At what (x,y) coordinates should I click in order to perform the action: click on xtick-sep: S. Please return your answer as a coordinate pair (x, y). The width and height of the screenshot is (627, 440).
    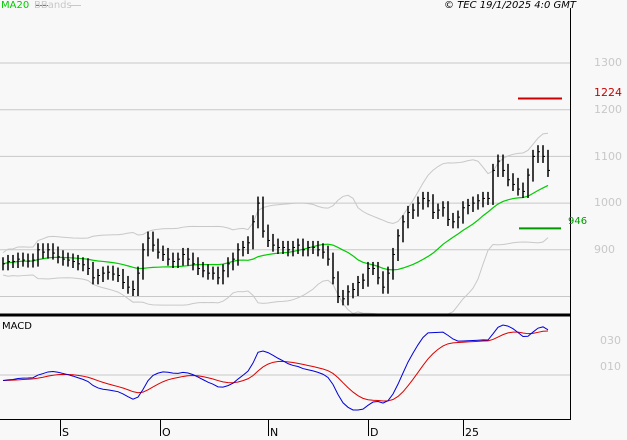
    Looking at the image, I should click on (65, 432).